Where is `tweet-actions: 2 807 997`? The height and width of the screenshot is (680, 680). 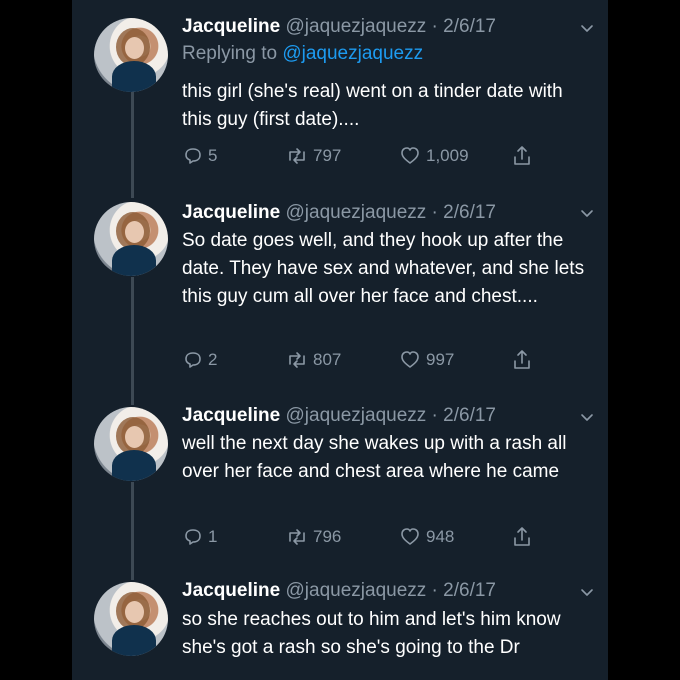
tweet-actions: 2 807 997 is located at coordinates (377, 360).